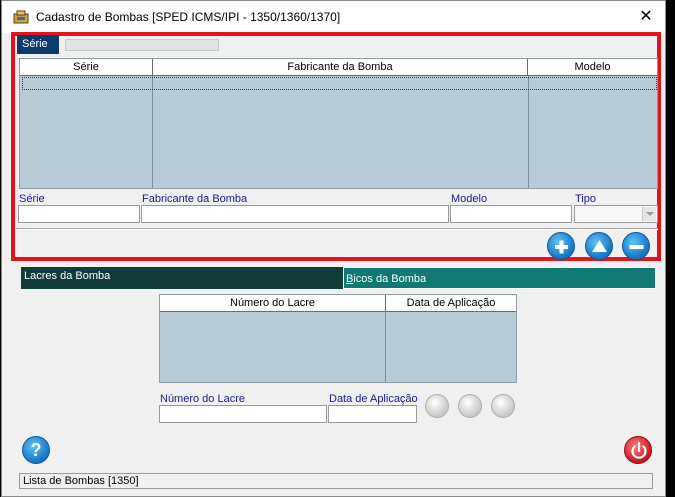 The height and width of the screenshot is (497, 675). What do you see at coordinates (182, 278) in the screenshot?
I see `tab-lacres-da-bomba: Lacres da Bomba` at bounding box center [182, 278].